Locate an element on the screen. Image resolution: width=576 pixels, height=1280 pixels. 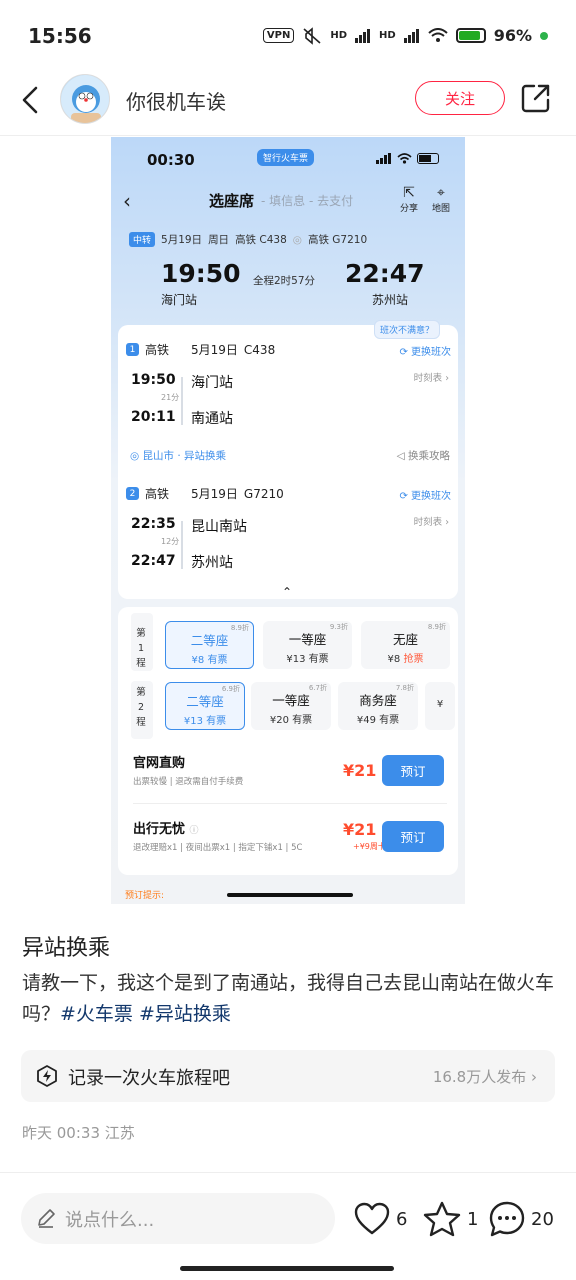
image-segment-train: C438 is located at coordinates (259, 349).